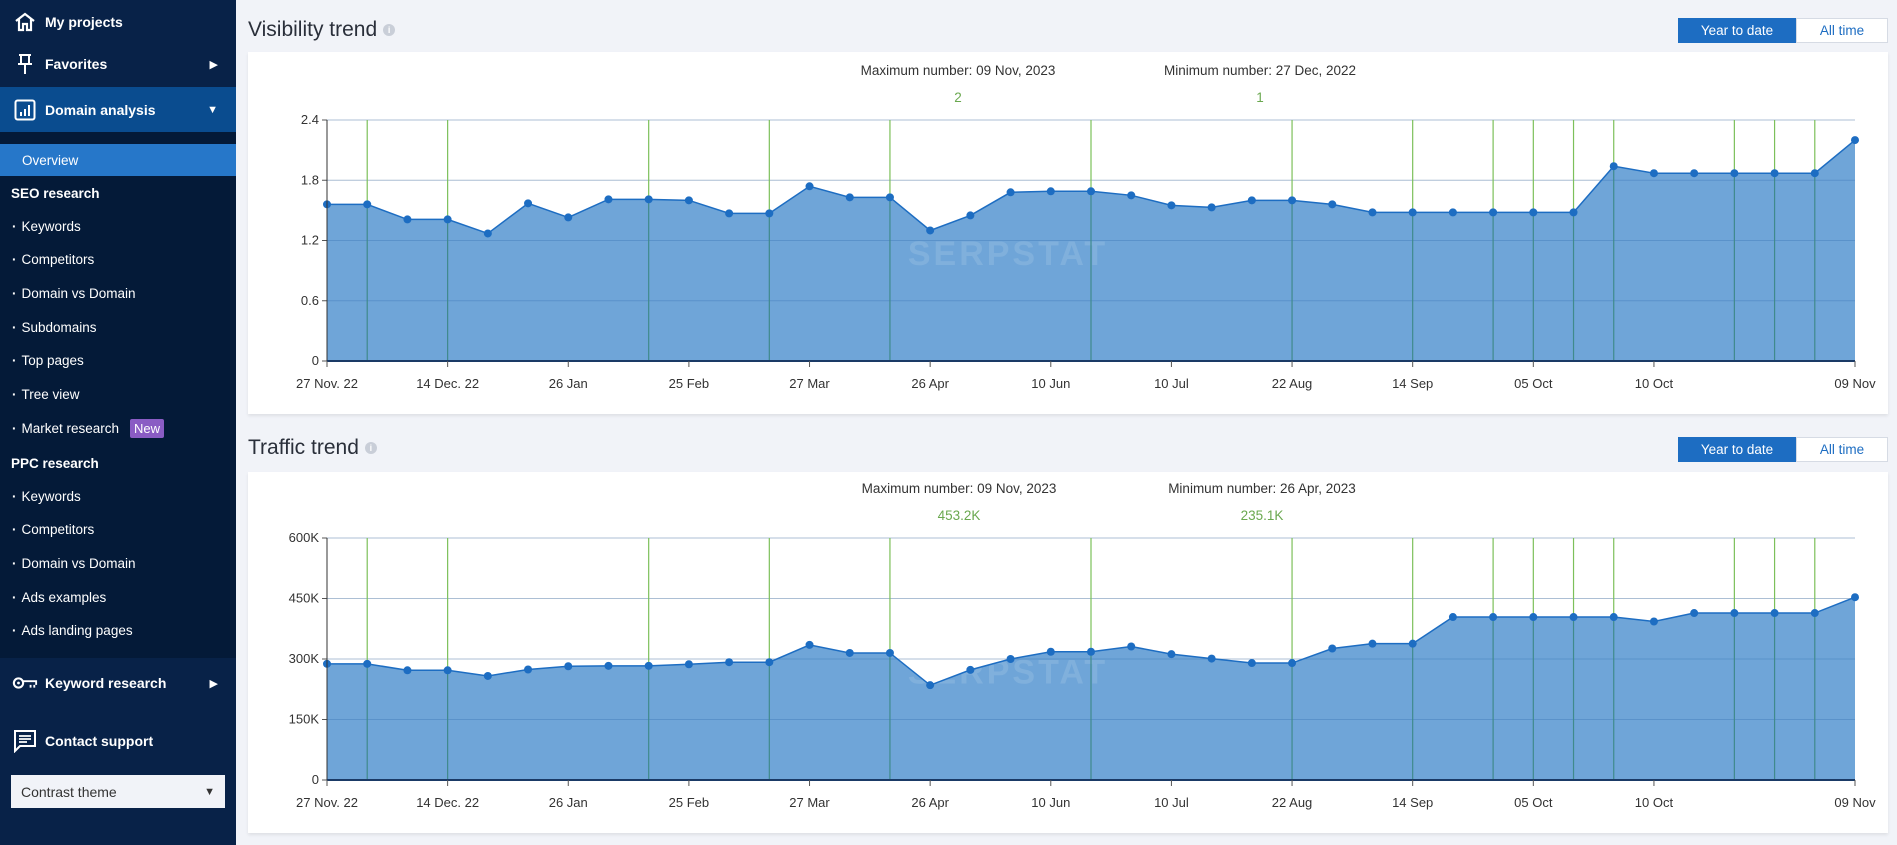 This screenshot has height=845, width=1897. I want to click on traffic-xtick-label: 26 Apr, so click(930, 802).